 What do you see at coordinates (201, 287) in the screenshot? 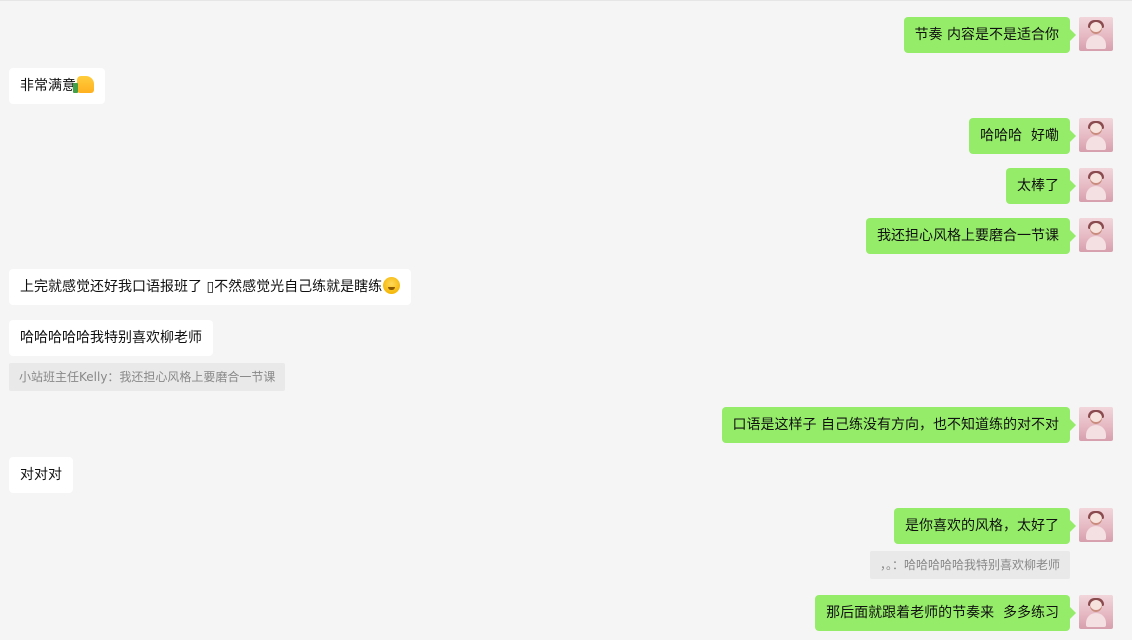
I see `message-text: 上完就感觉还好我口语报班了 ▯不然感觉光自己练就是瞎练` at bounding box center [201, 287].